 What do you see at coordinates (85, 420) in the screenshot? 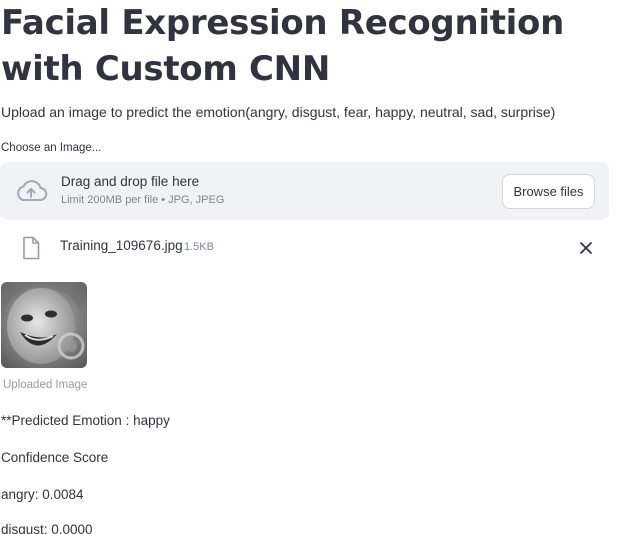
I see `predicted-emotion: **Predicted Emotion : happy` at bounding box center [85, 420].